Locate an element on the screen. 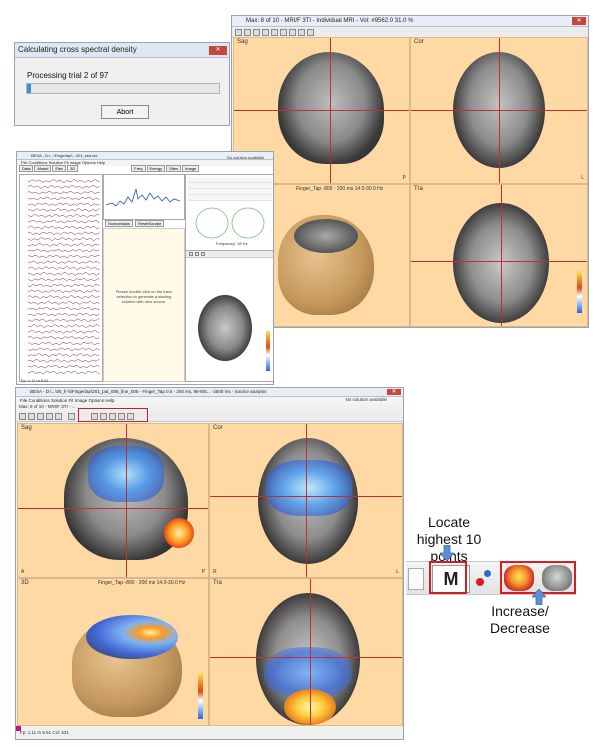 This screenshot has height=747, width=613. source-buttons: Sourcebasis ResetSourpe is located at coordinates (135, 223).